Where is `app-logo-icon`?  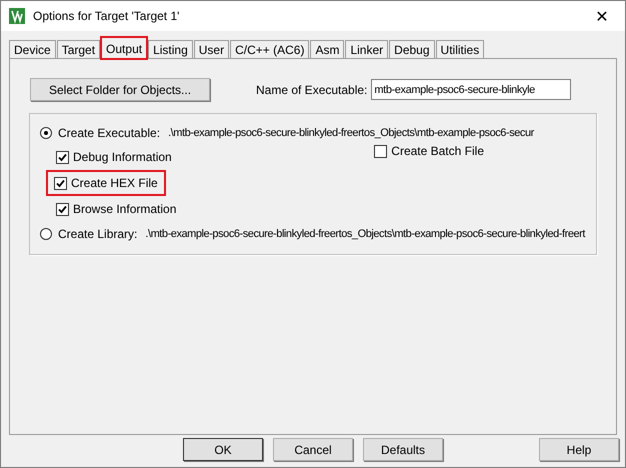
app-logo-icon is located at coordinates (17, 16).